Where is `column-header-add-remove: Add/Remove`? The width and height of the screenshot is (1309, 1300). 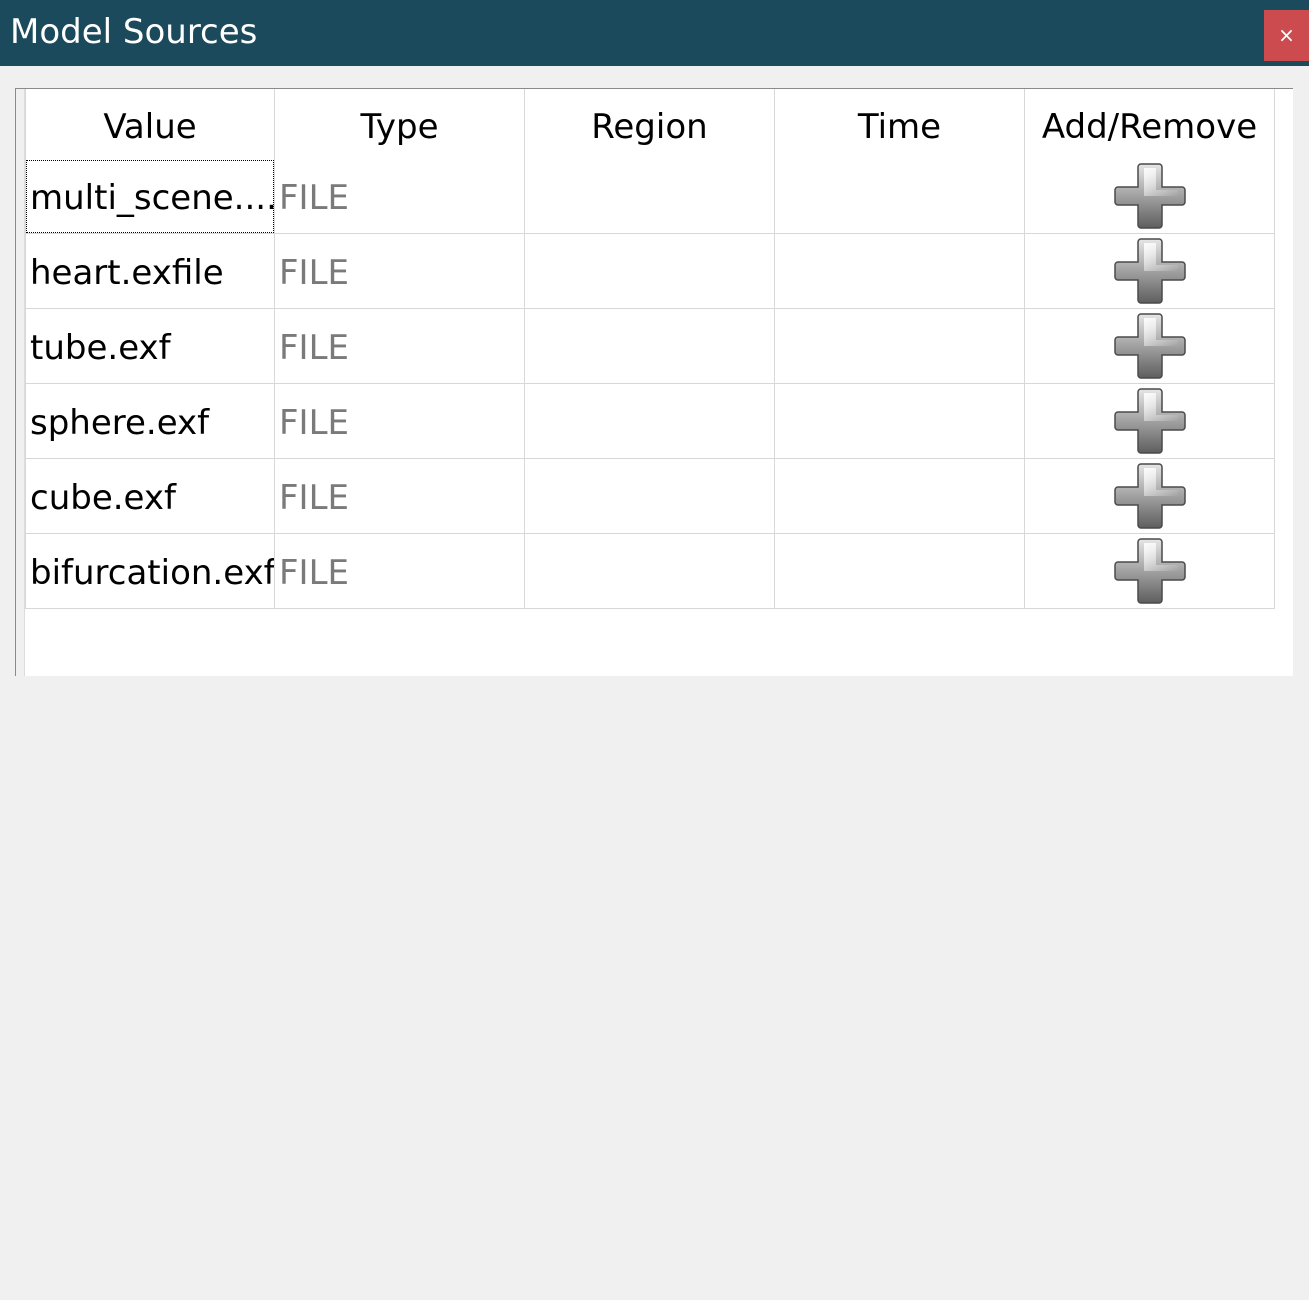
column-header-add-remove: Add/Remove is located at coordinates (1150, 124).